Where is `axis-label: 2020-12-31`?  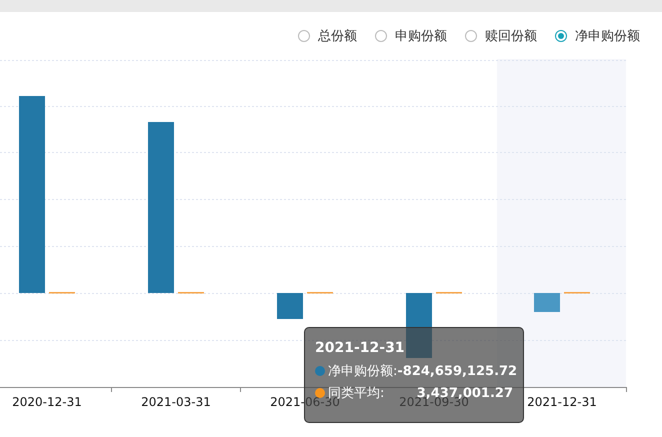 axis-label: 2020-12-31 is located at coordinates (47, 402).